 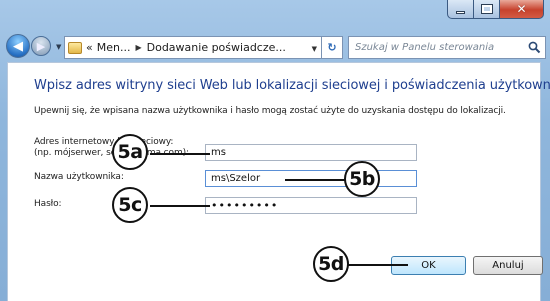 What do you see at coordinates (180, 206) in the screenshot?
I see `callout-5c-leader` at bounding box center [180, 206].